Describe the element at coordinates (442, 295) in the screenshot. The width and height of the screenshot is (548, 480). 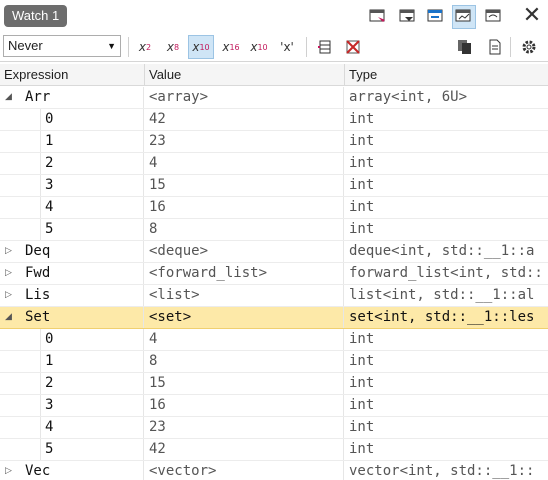
I see `type-cell: list<int, std::__1::al` at that location.